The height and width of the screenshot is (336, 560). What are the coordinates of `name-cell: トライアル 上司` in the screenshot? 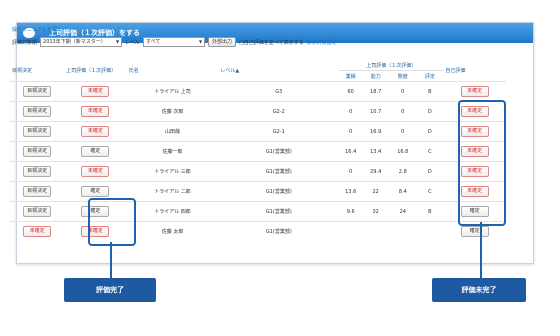 It's located at (172, 91).